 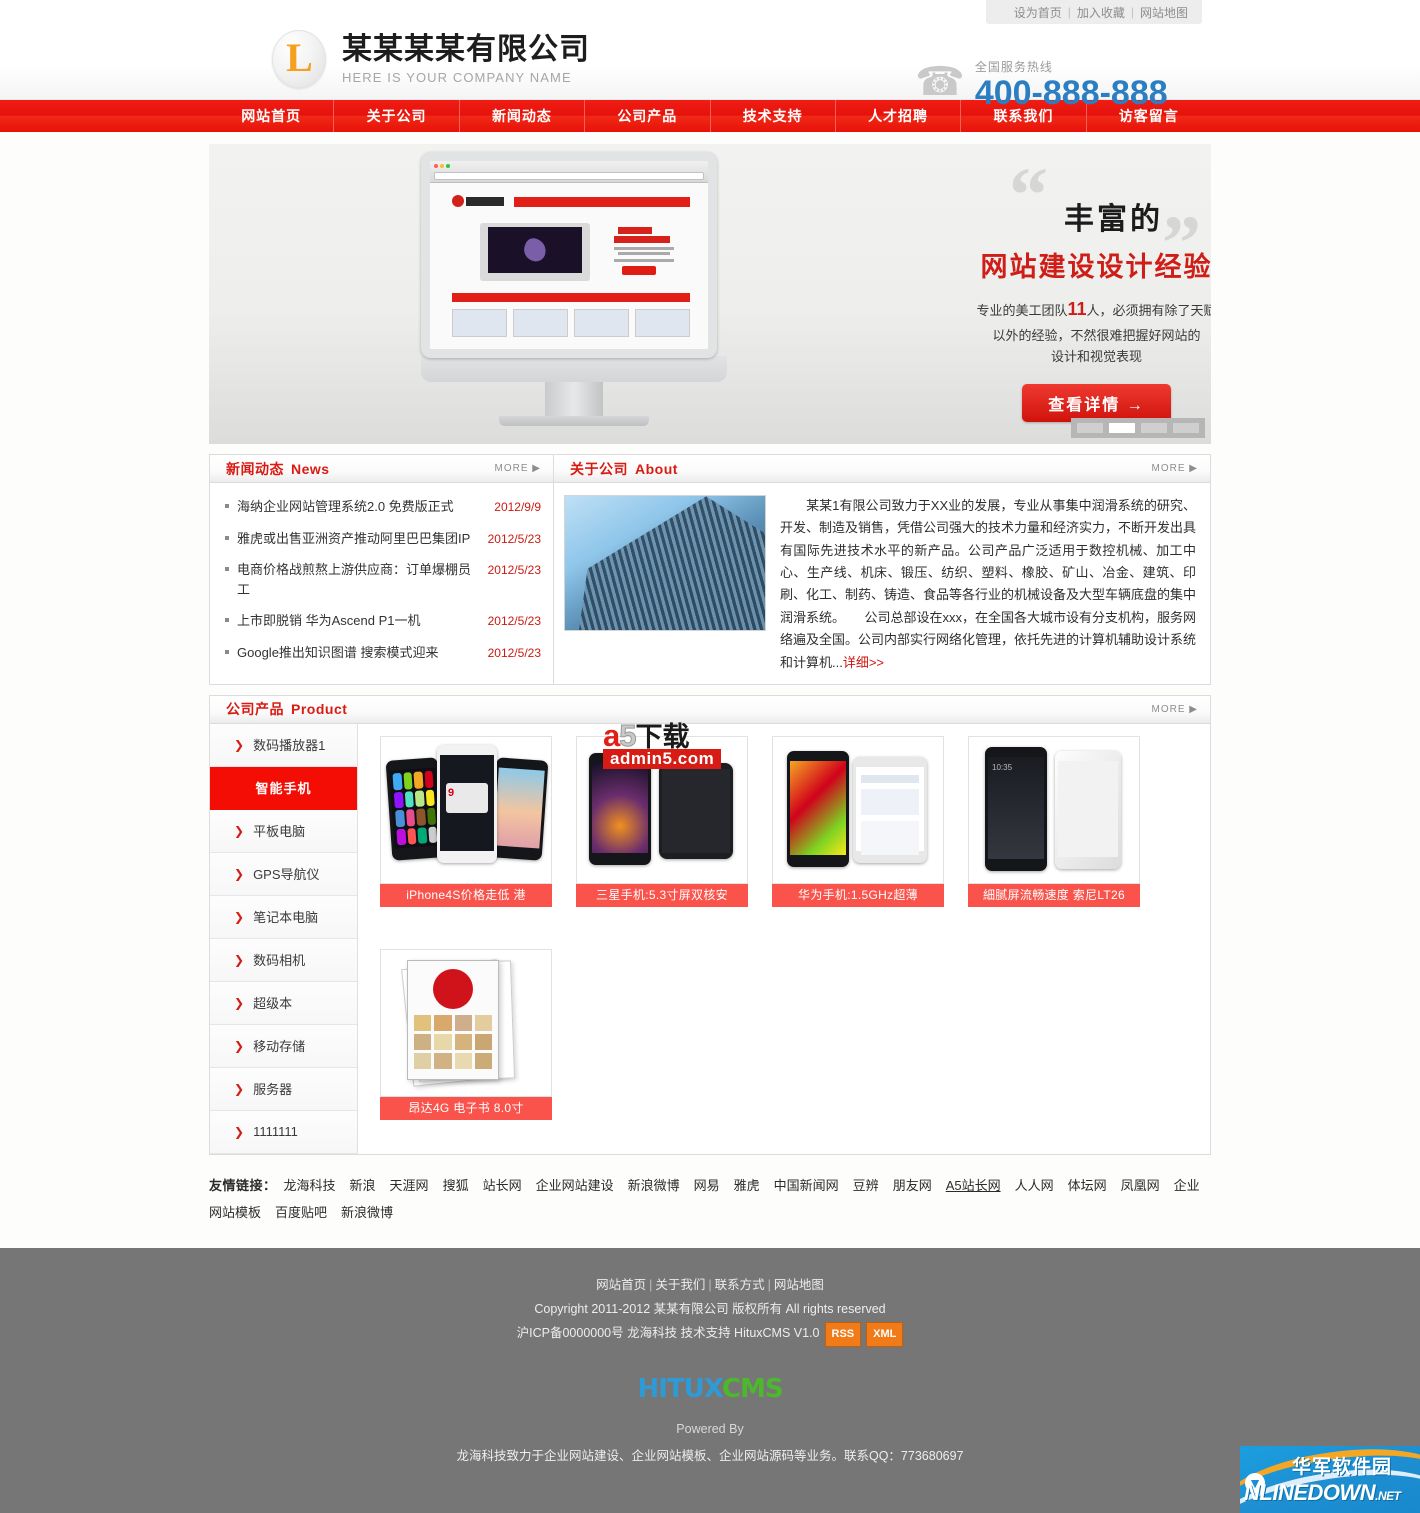 I want to click on nav-item-4: 公司产品, so click(x=648, y=116).